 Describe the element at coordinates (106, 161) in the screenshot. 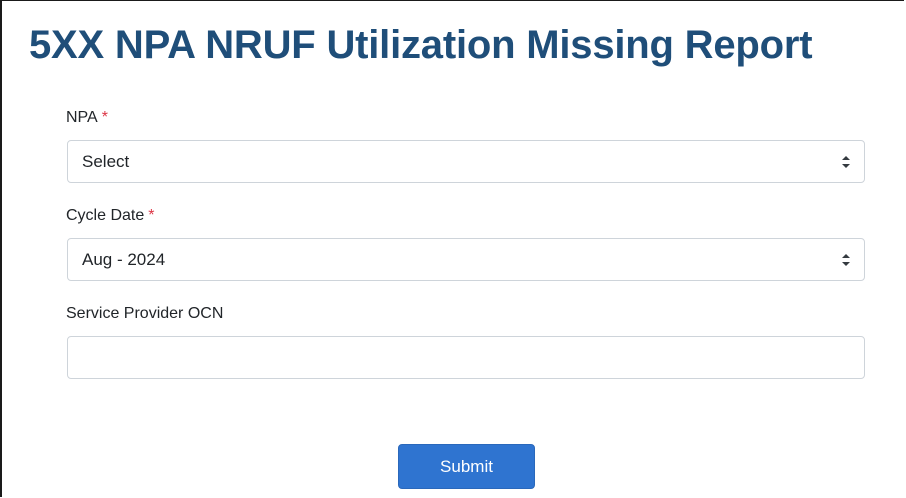

I see `npa-selected-value: Select` at that location.